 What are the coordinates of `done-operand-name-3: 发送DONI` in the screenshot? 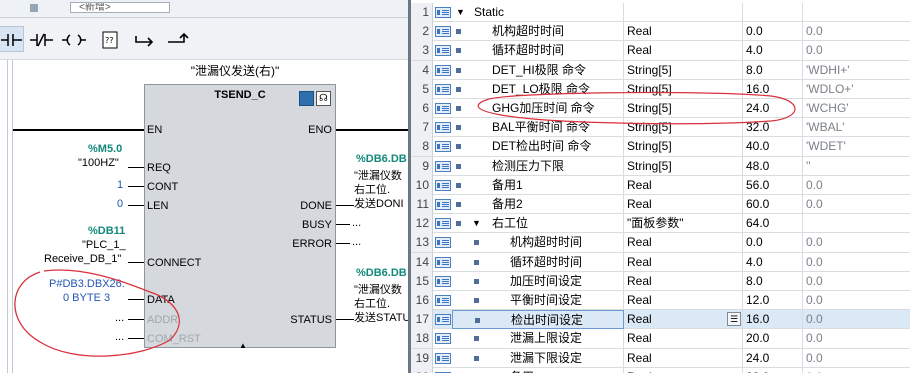 It's located at (379, 203).